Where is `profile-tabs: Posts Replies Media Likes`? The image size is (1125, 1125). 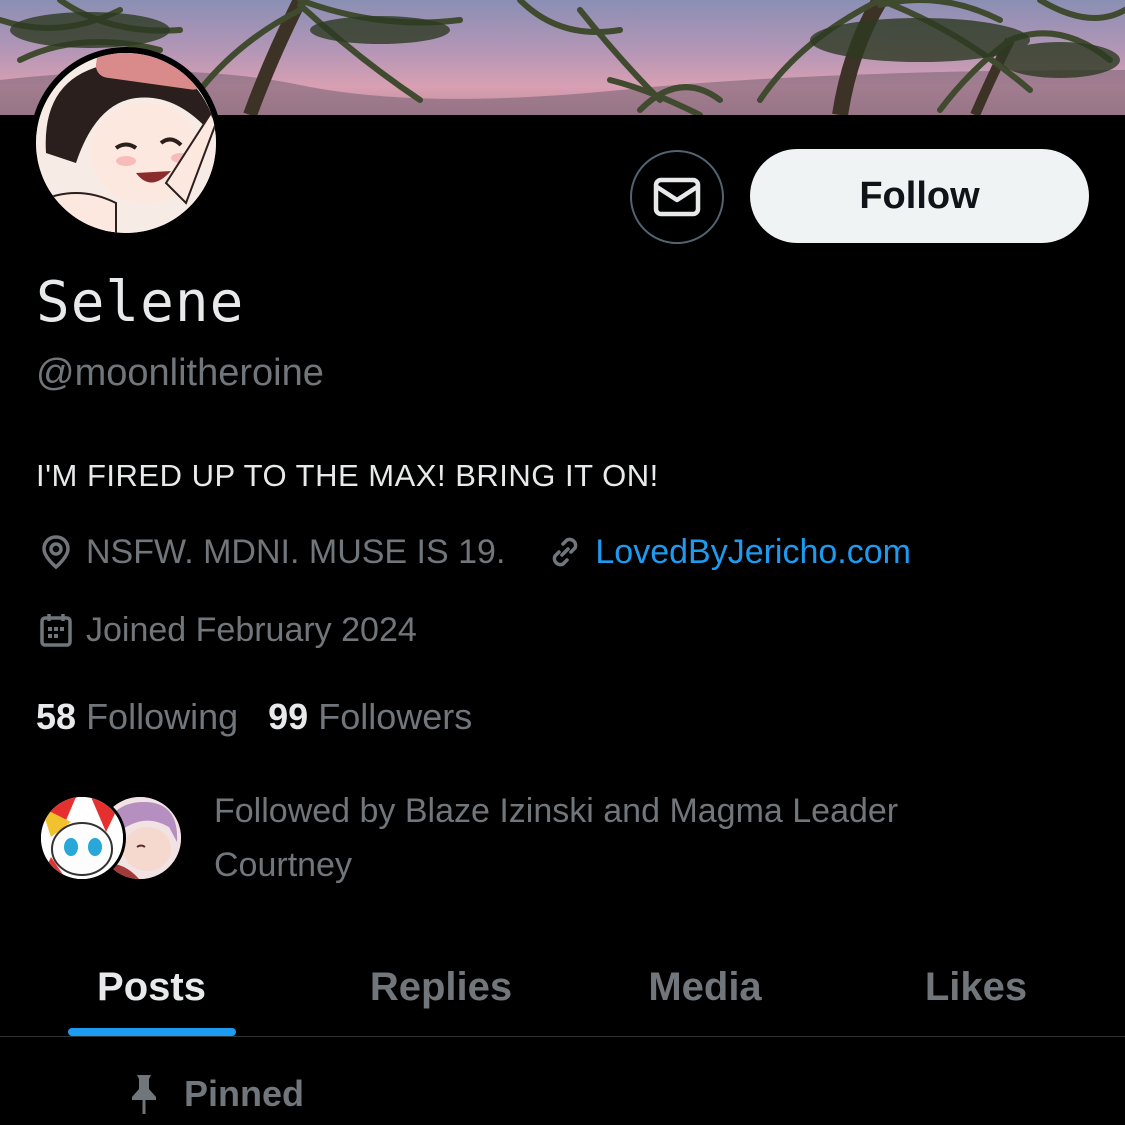 profile-tabs: Posts Replies Media Likes is located at coordinates (562, 987).